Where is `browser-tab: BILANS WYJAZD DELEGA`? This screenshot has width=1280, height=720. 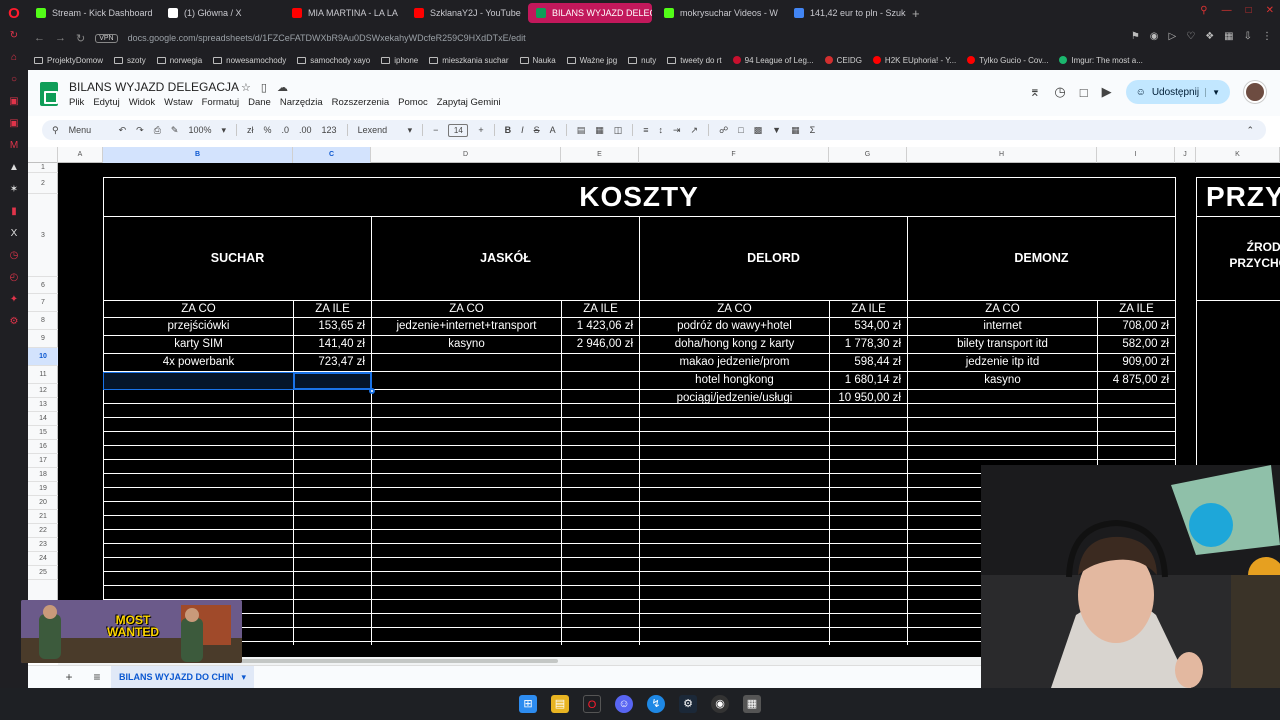 browser-tab: BILANS WYJAZD DELEGA is located at coordinates (590, 13).